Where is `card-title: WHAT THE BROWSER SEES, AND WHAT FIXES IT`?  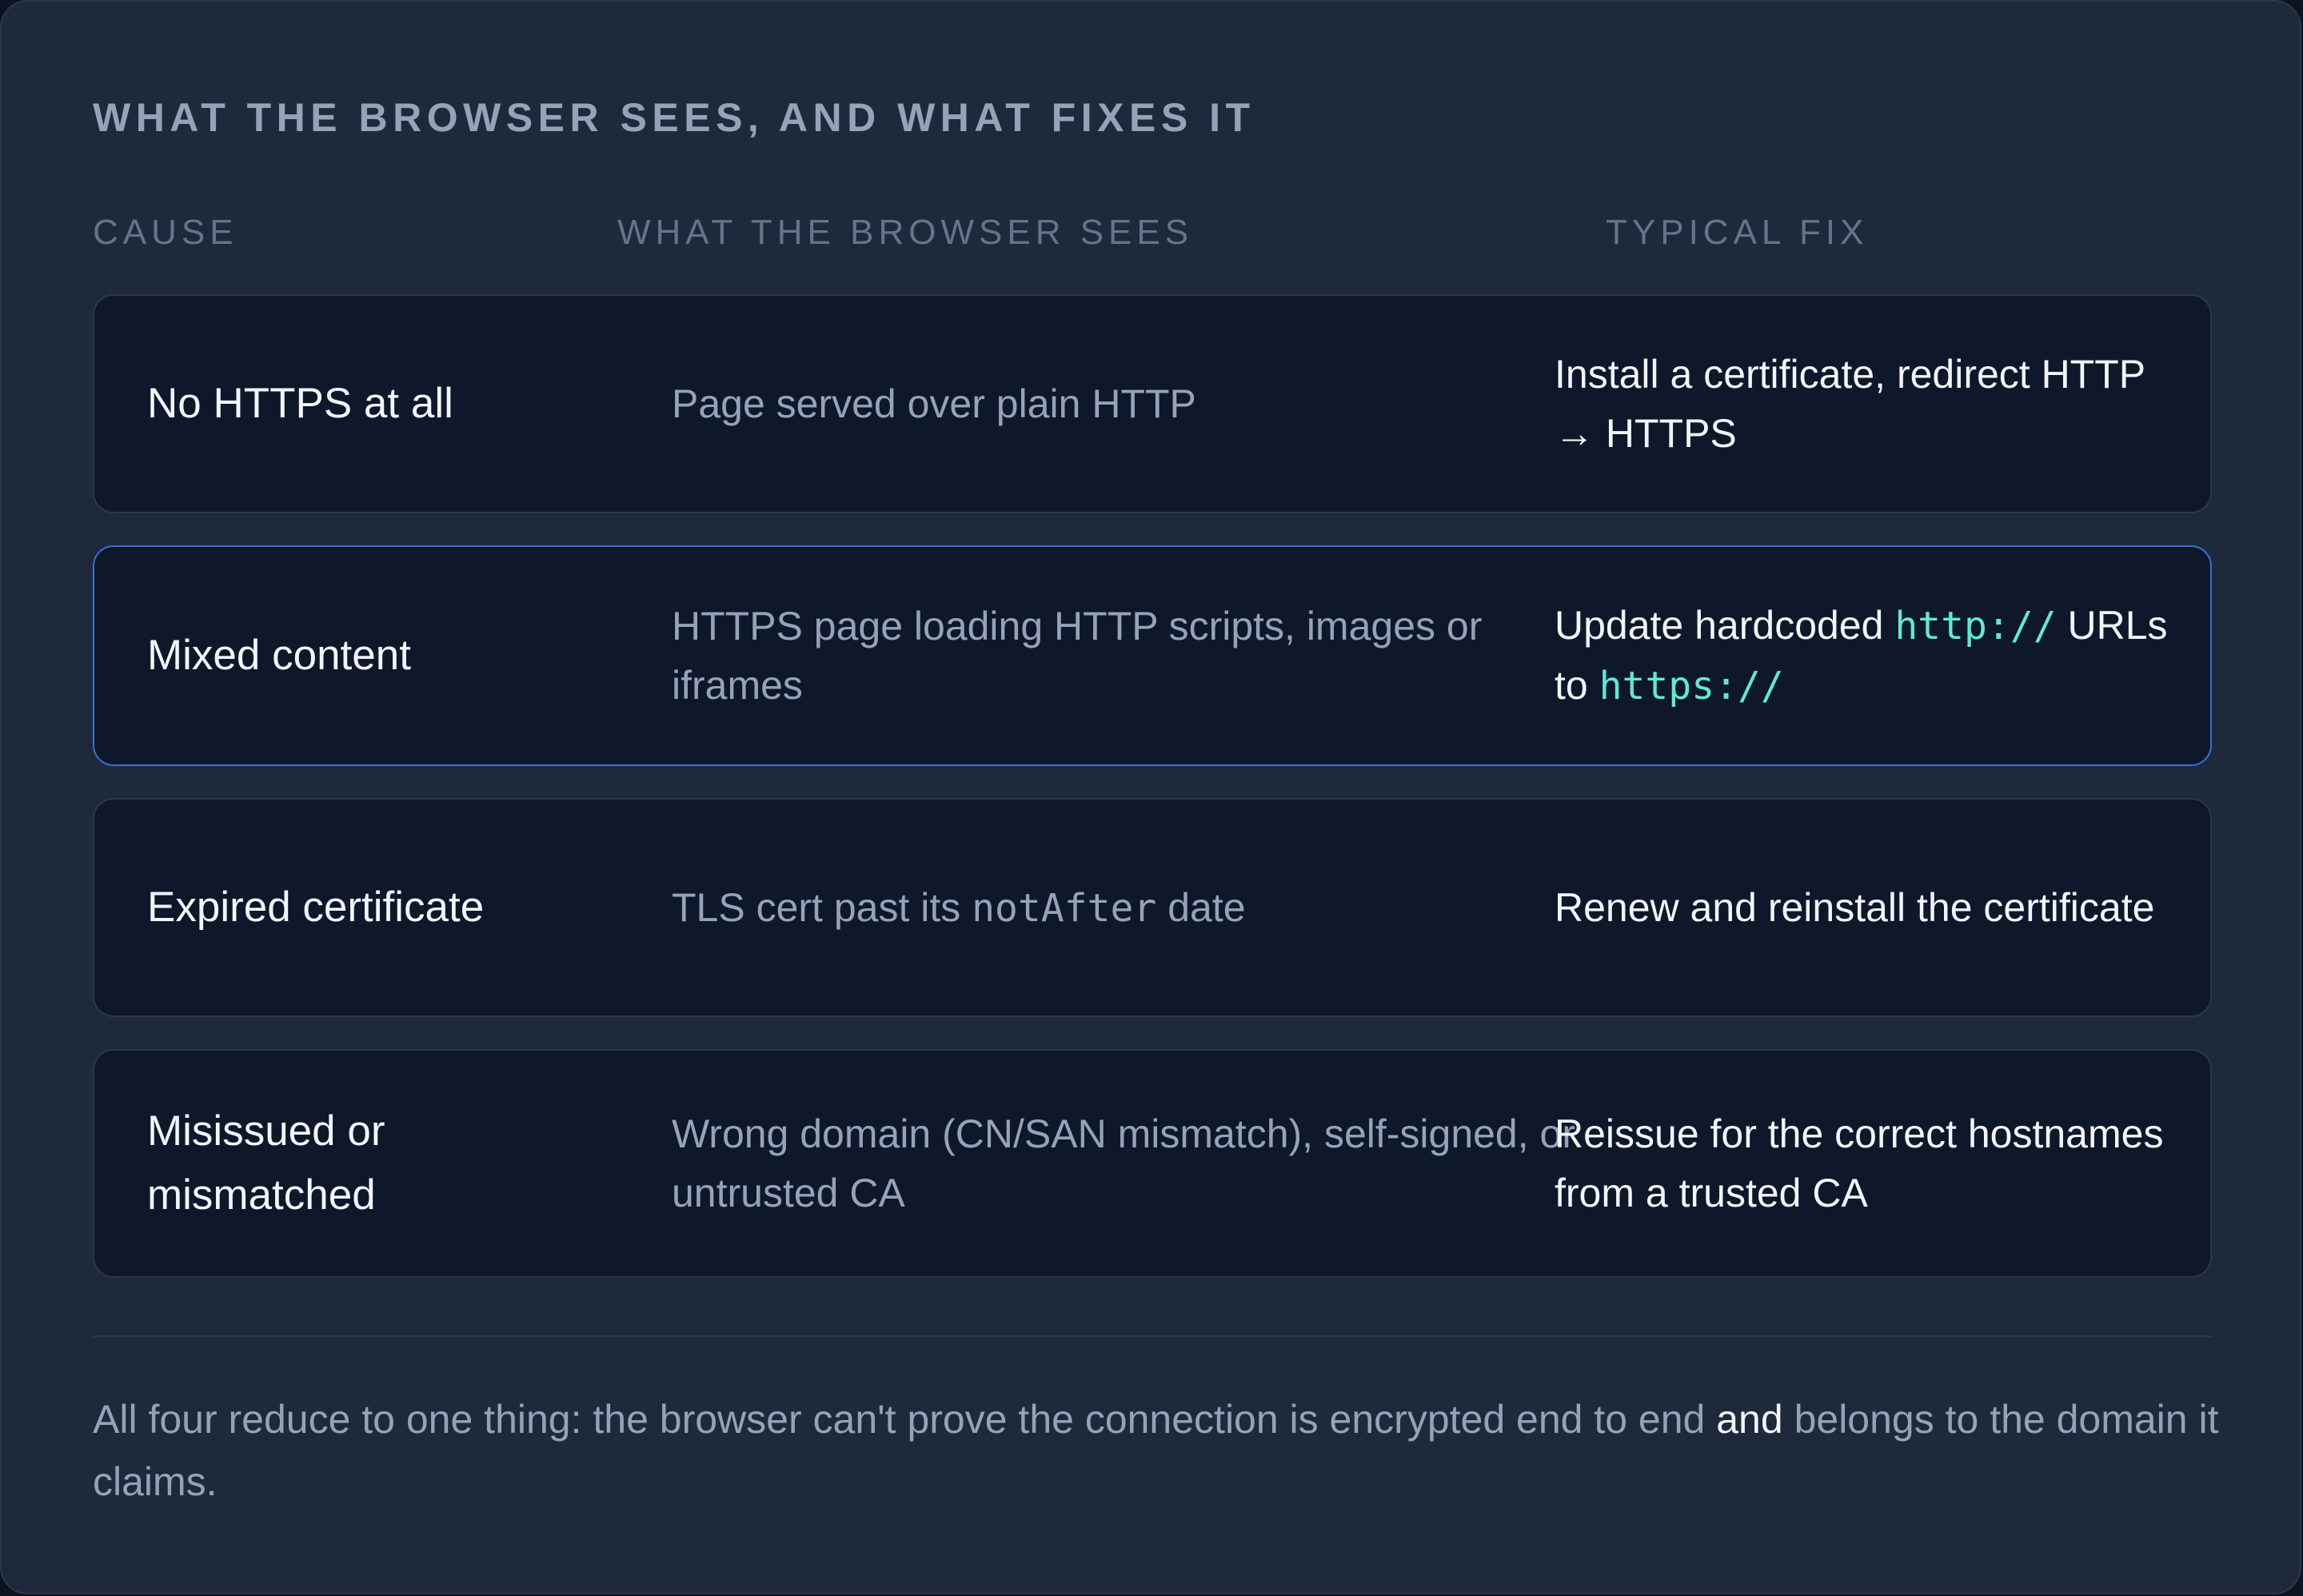
card-title: WHAT THE BROWSER SEES, AND WHAT FIXES IT is located at coordinates (674, 118).